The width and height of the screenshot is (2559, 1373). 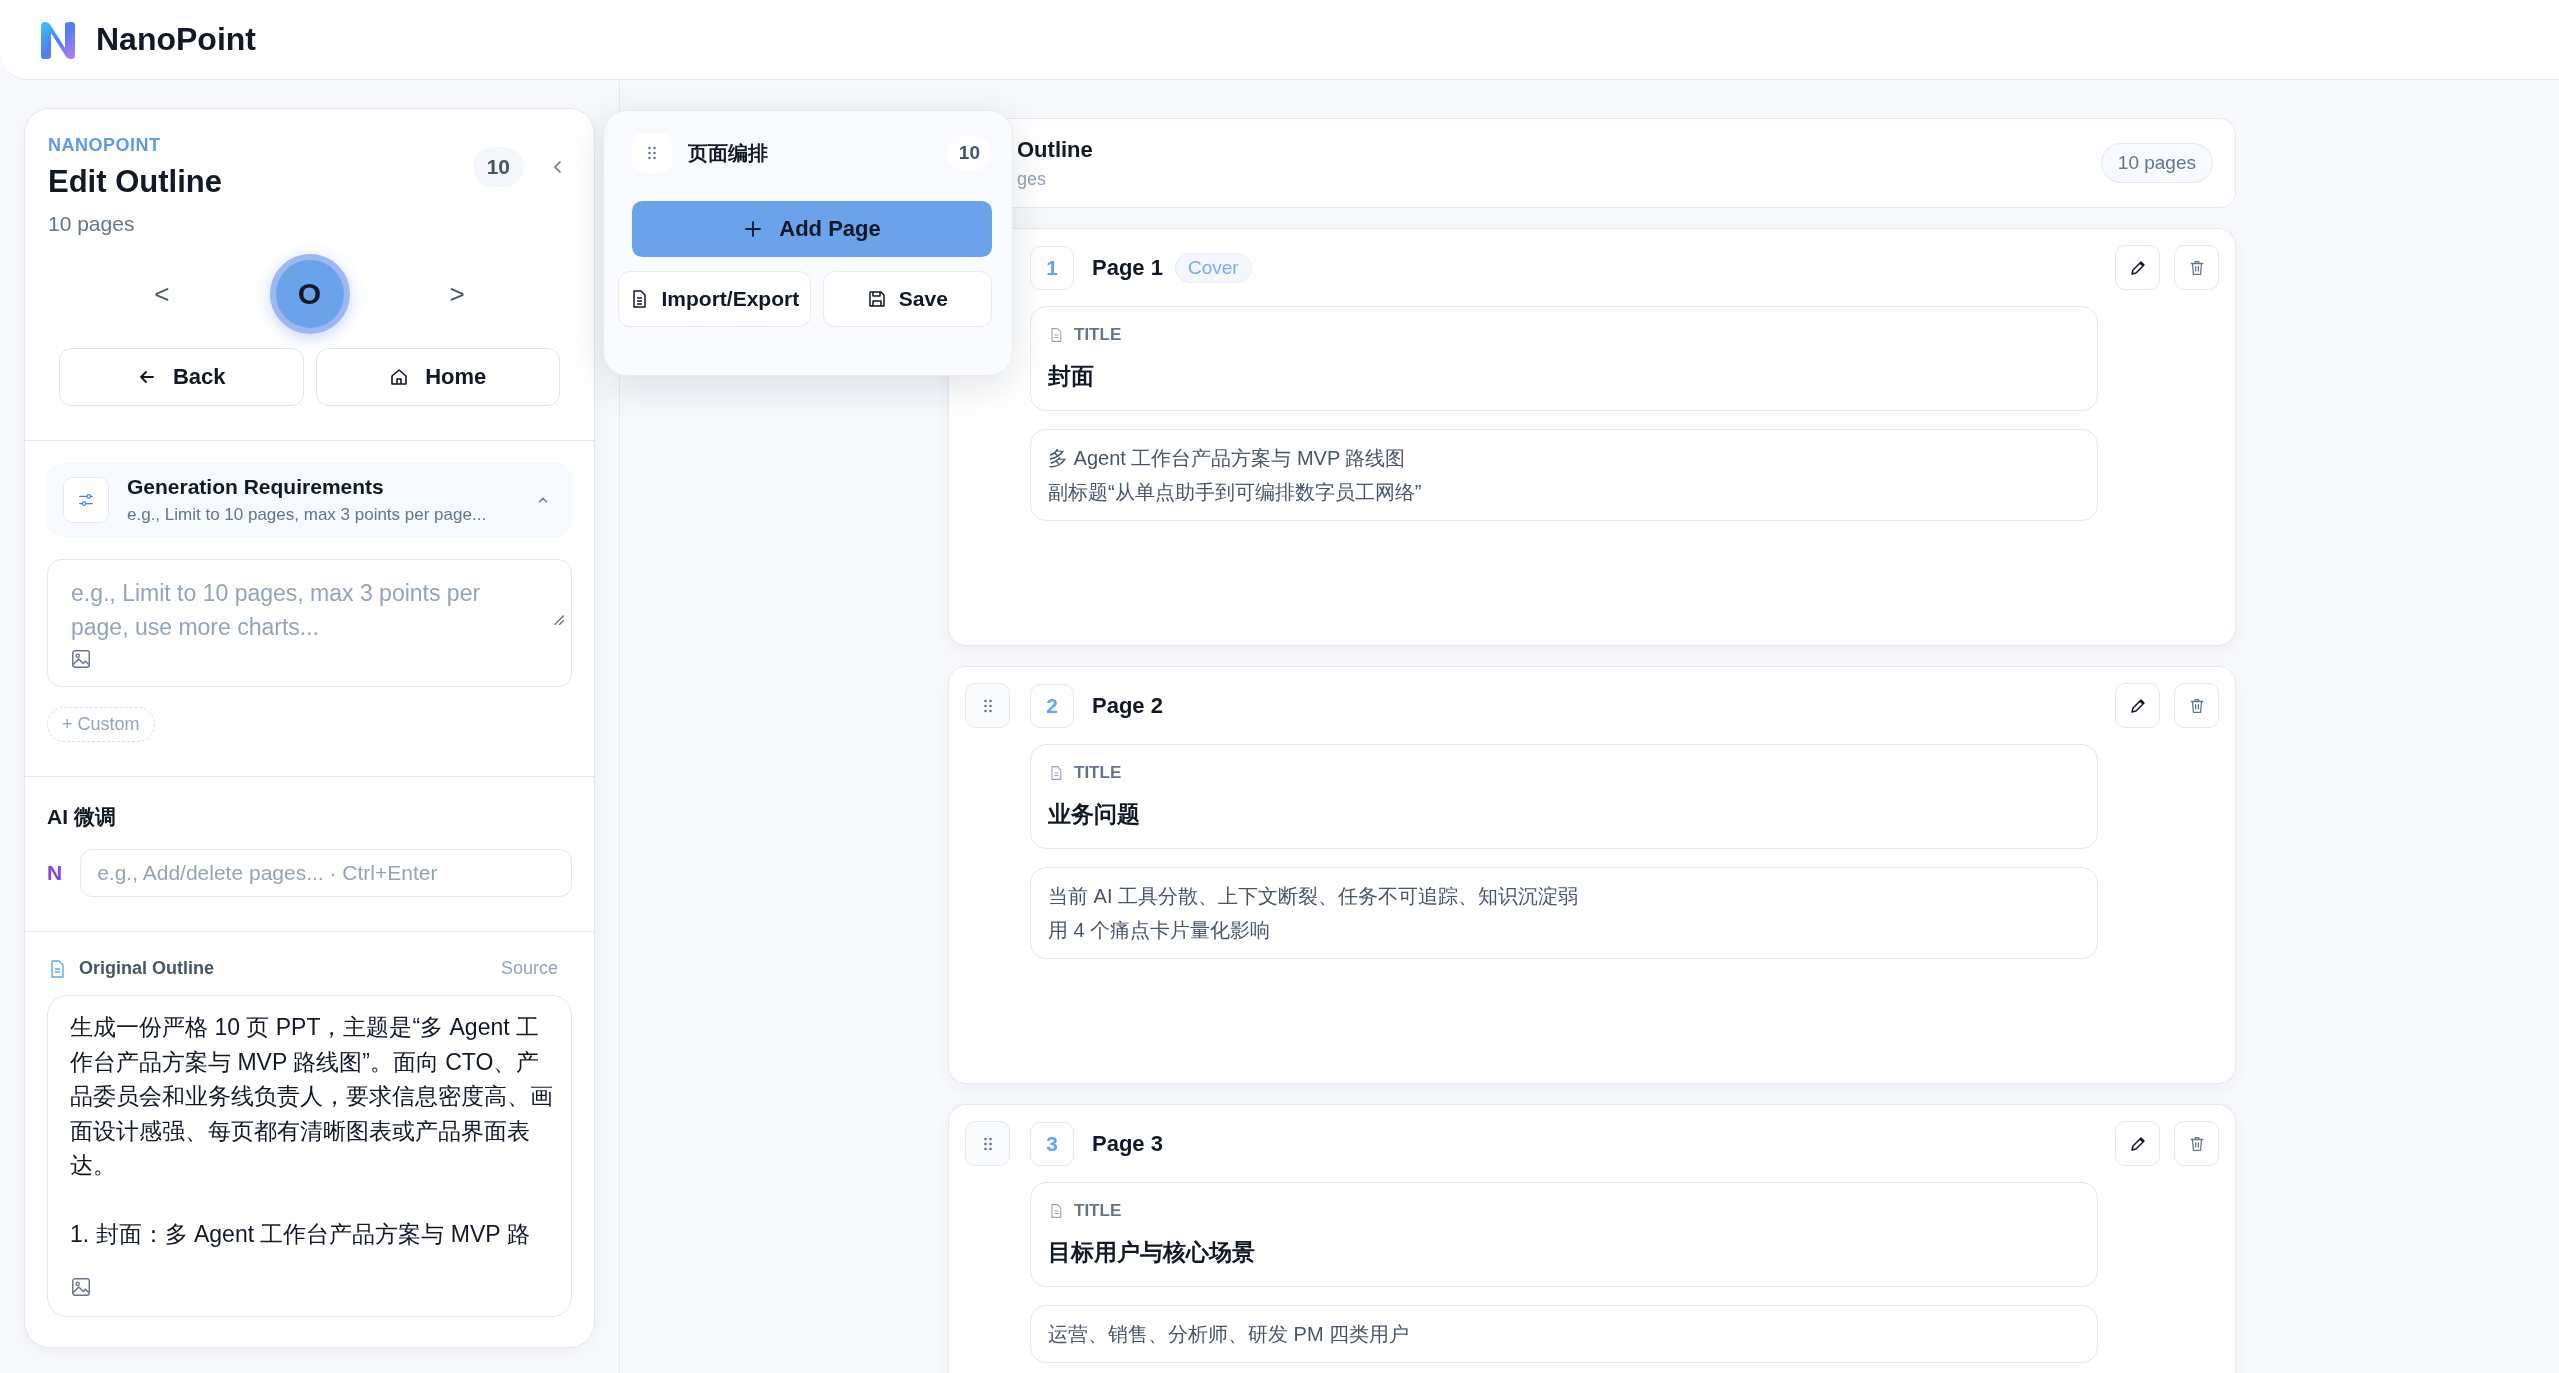 I want to click on page-heading: 业务问题, so click(x=1094, y=814).